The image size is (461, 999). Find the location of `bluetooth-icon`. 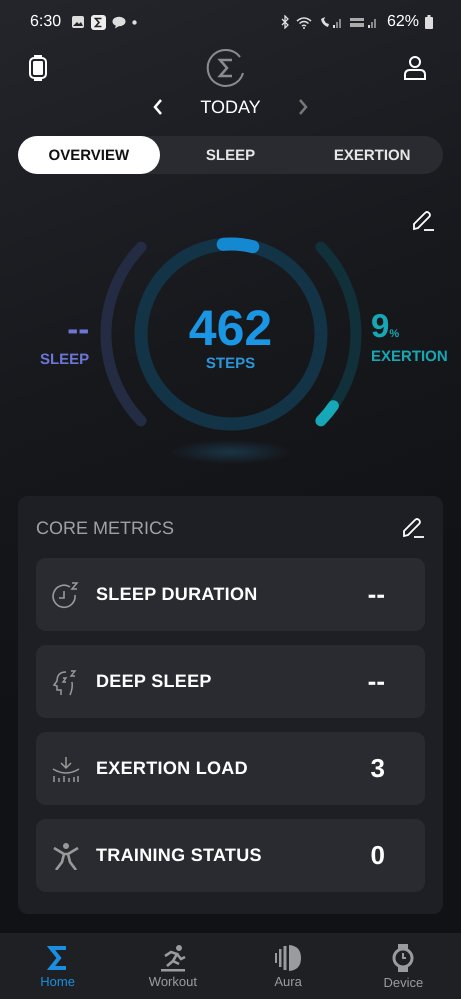

bluetooth-icon is located at coordinates (285, 22).